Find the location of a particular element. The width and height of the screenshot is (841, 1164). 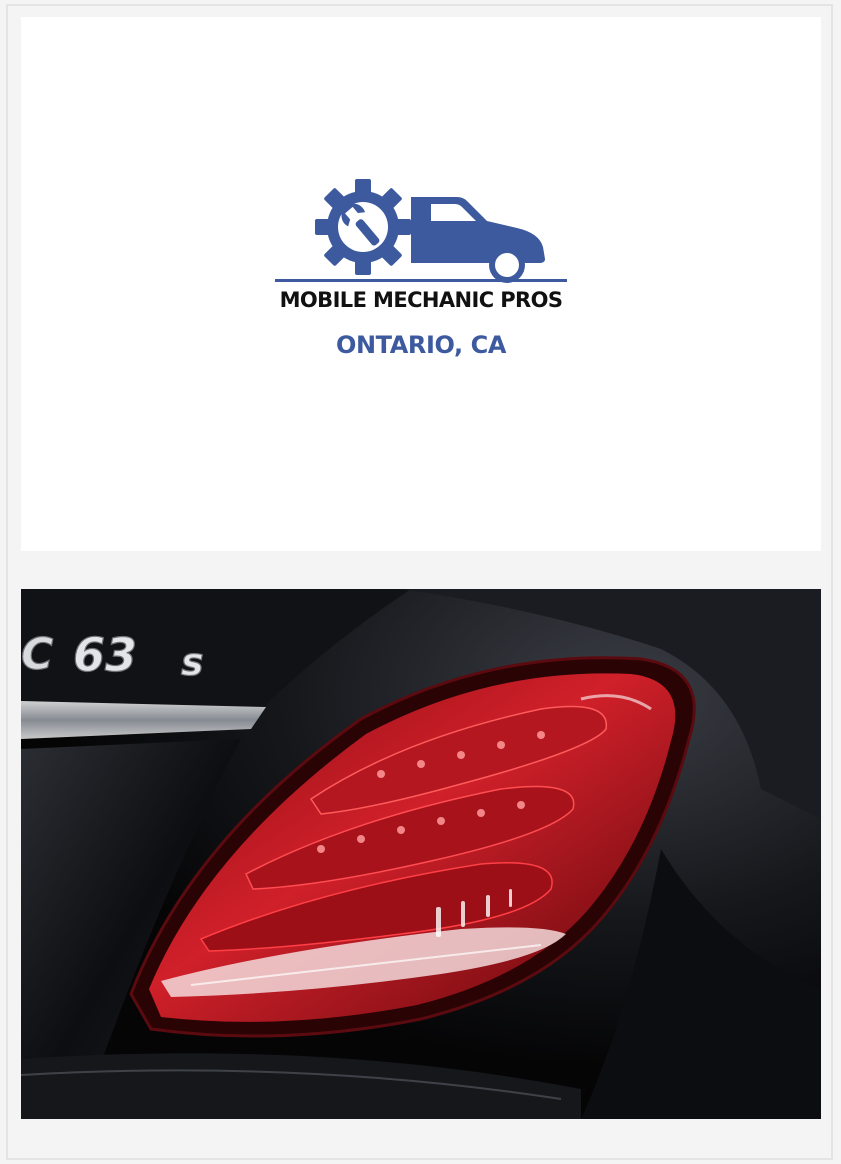

svg-text: 63 is located at coordinates (105, 655).